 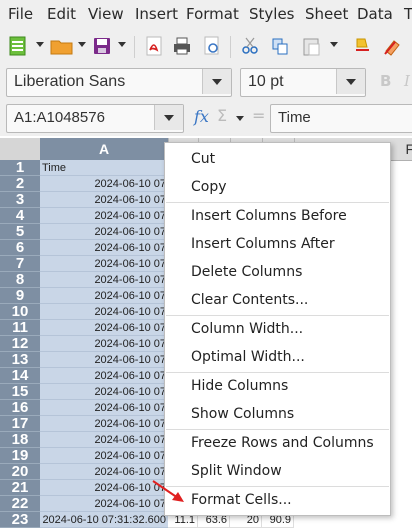 I want to click on function-wizard-icon: fx, so click(x=201, y=116).